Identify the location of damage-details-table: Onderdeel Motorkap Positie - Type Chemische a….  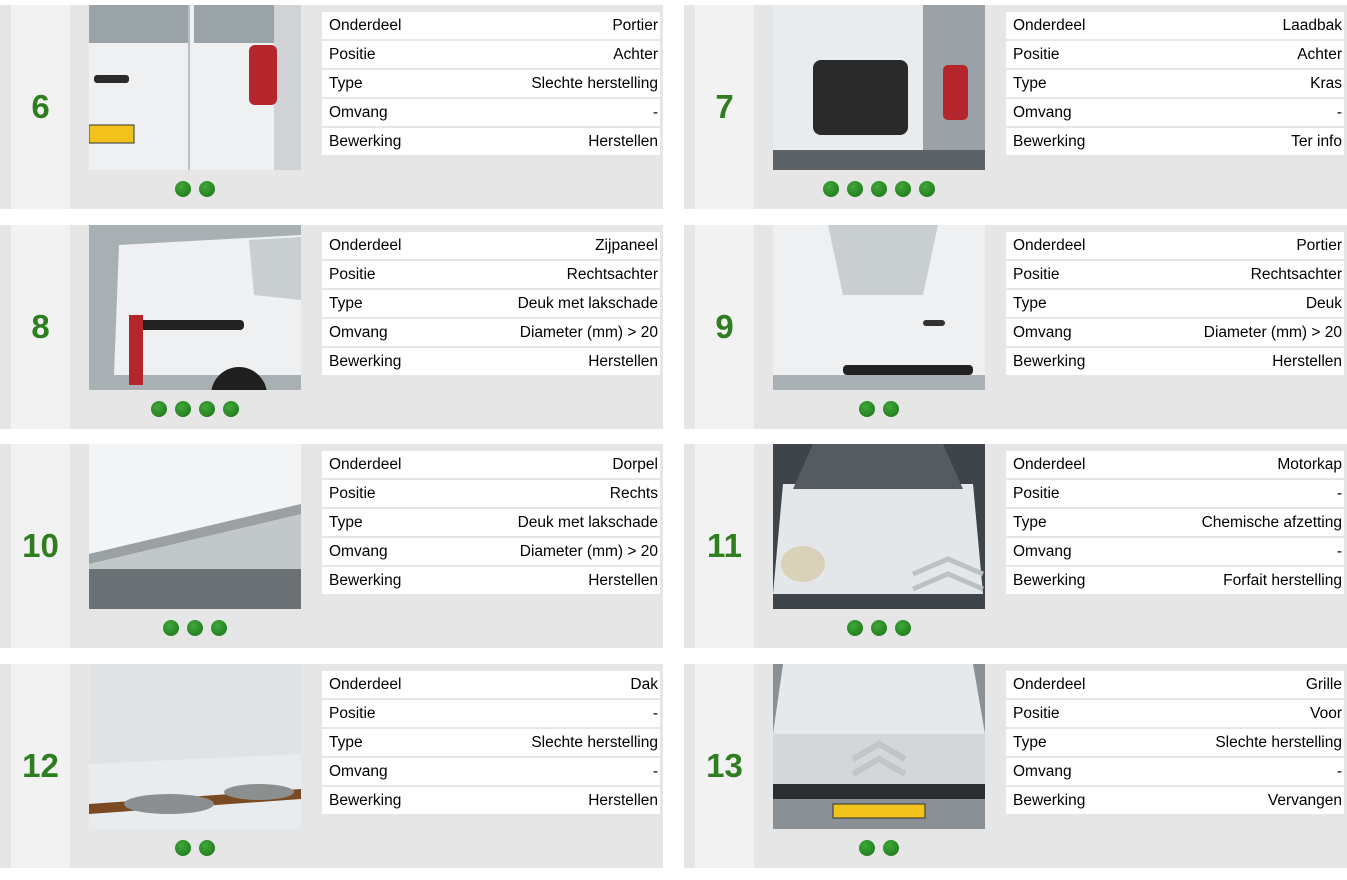
(1175, 522).